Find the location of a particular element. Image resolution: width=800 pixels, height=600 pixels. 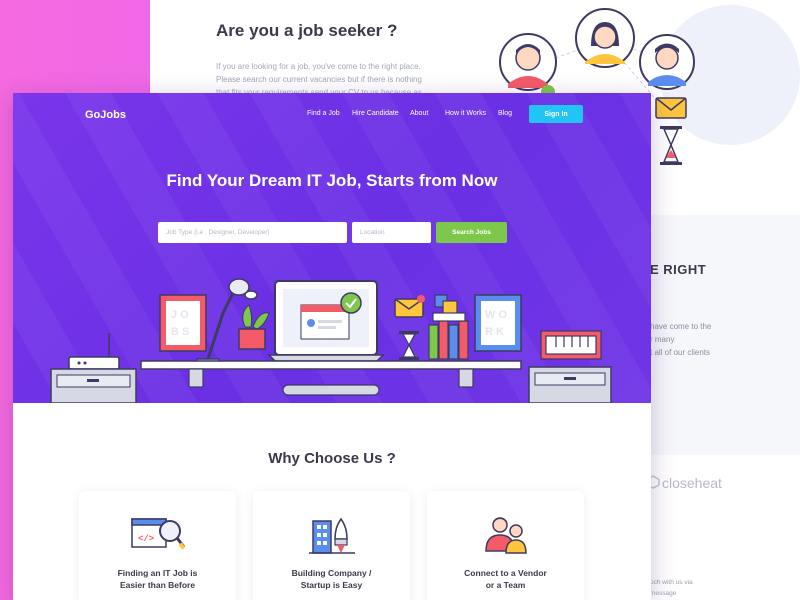

nav-find-a-job: Find a Job is located at coordinates (323, 113).